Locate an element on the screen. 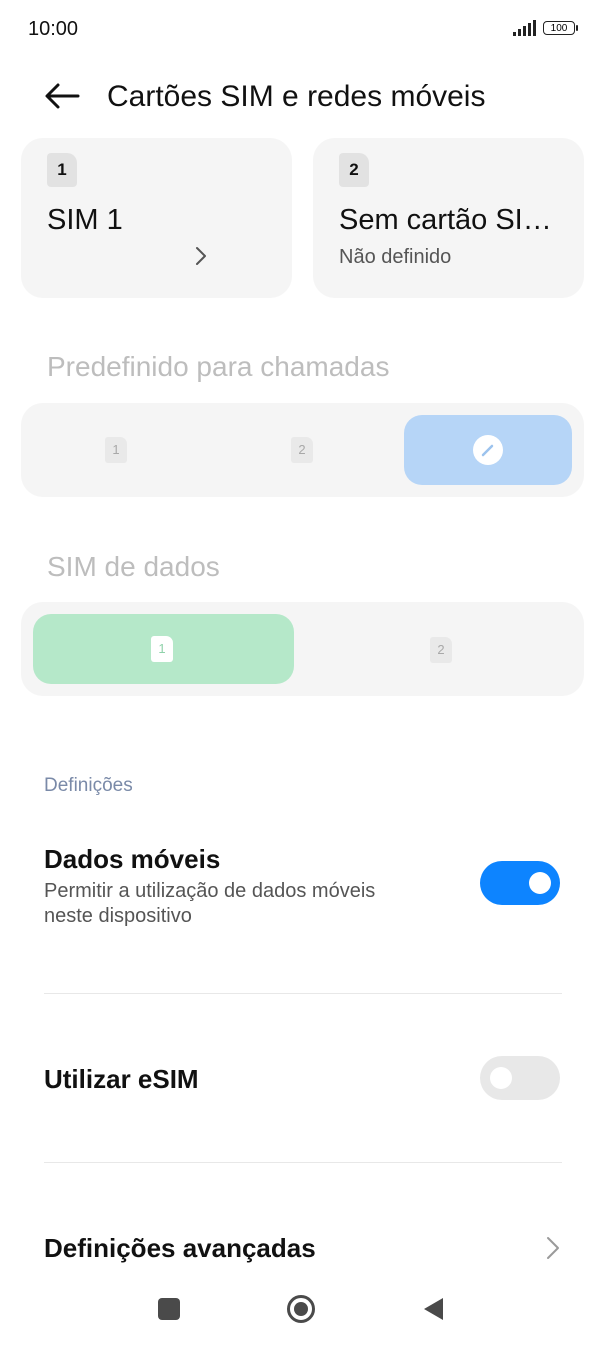 The height and width of the screenshot is (1346, 605). calls-option-sim-2: 2 is located at coordinates (302, 450).